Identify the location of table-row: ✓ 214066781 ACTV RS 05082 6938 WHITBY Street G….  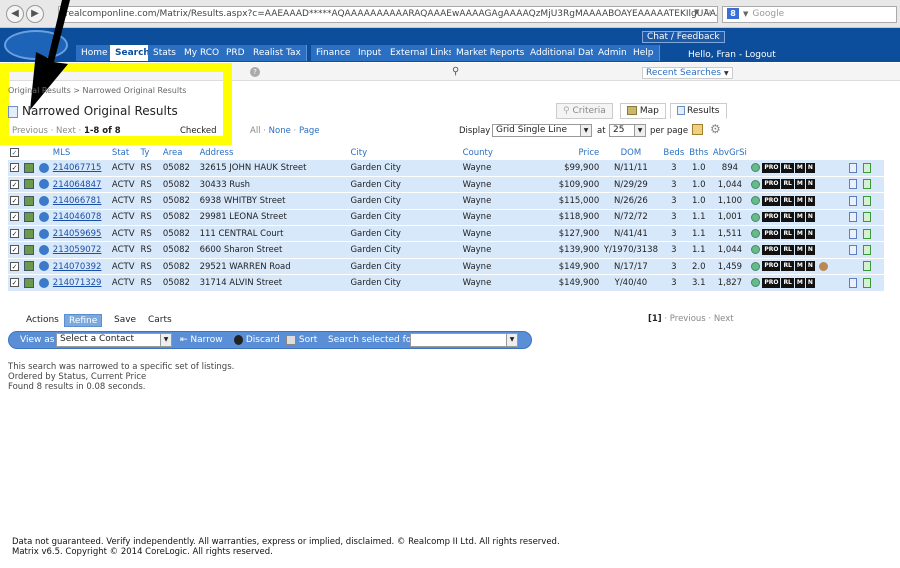
(446, 201).